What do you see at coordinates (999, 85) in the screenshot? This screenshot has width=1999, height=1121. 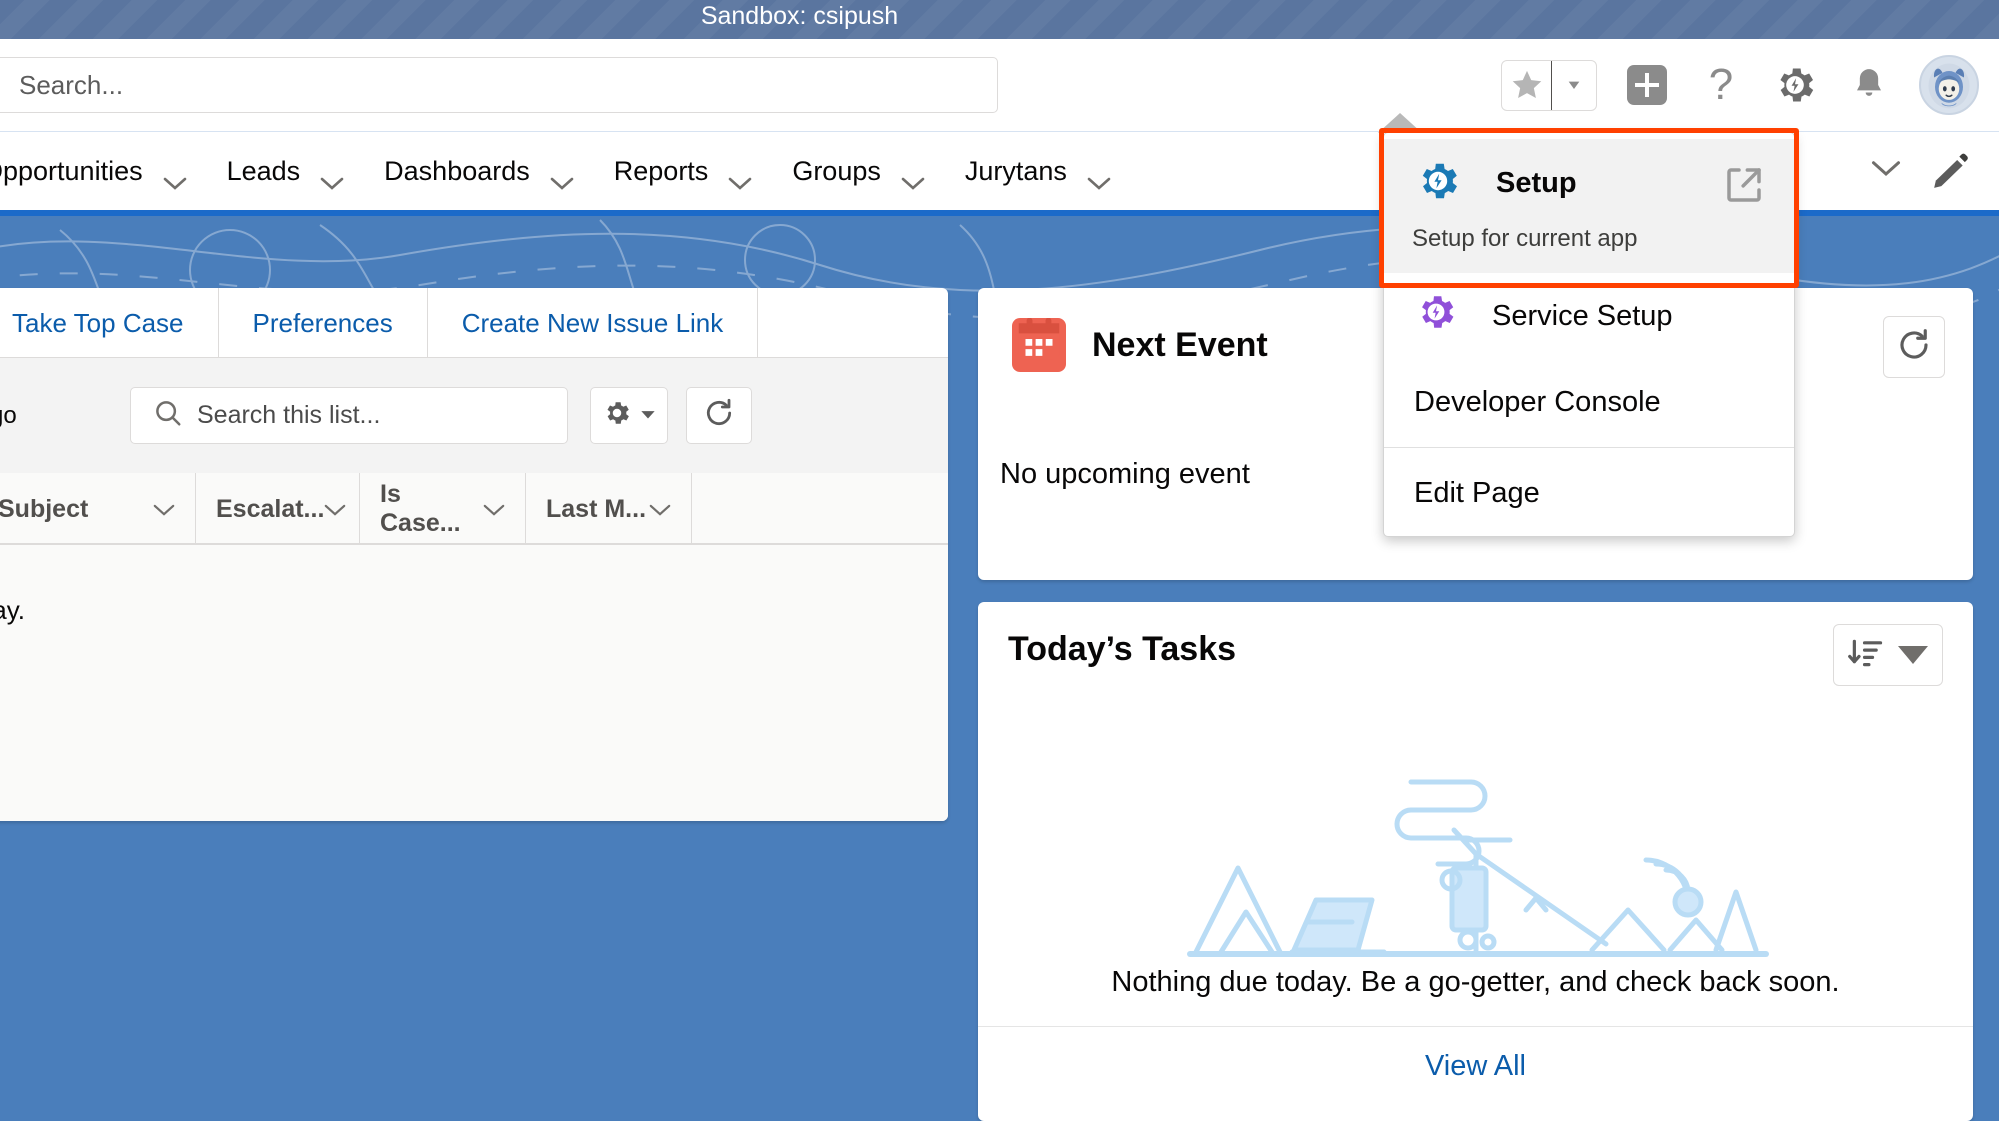 I see `global-header: Search... ?` at bounding box center [999, 85].